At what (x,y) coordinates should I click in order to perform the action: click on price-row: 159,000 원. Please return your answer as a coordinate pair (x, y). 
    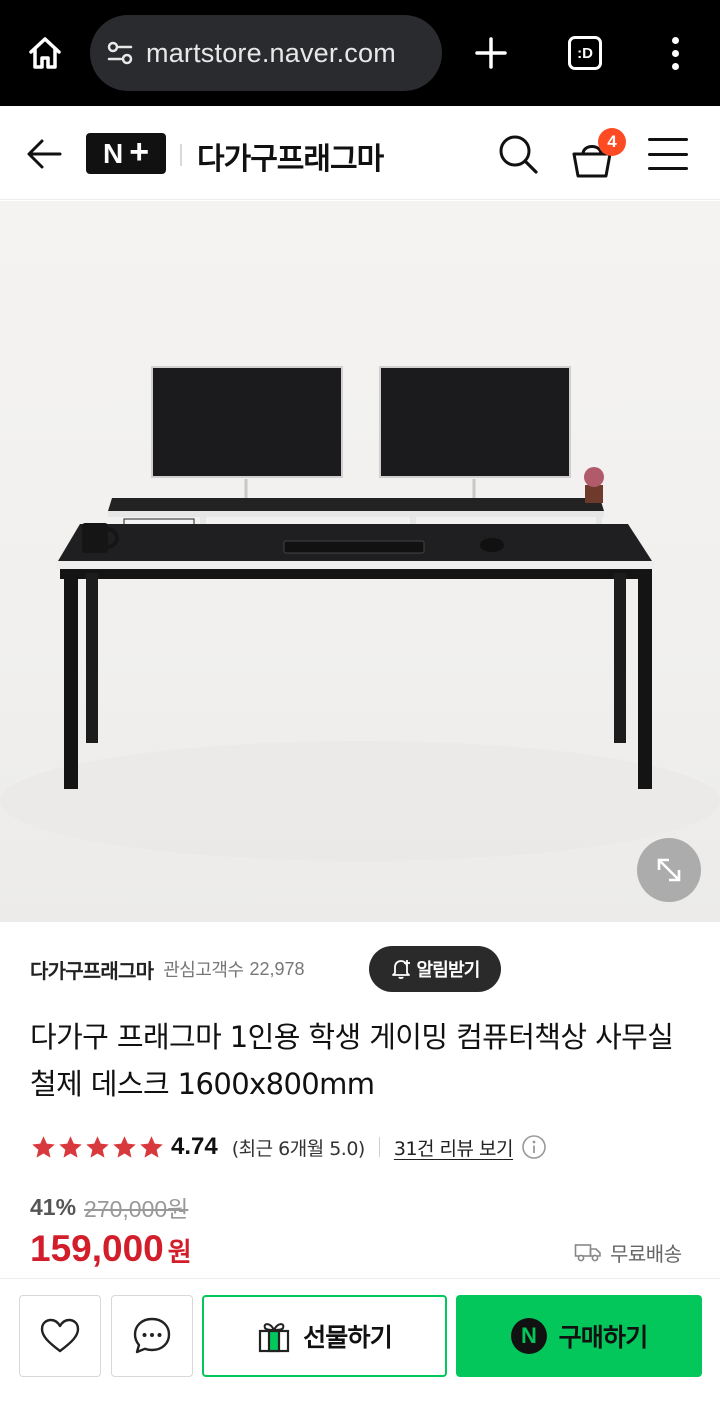
    Looking at the image, I should click on (111, 1252).